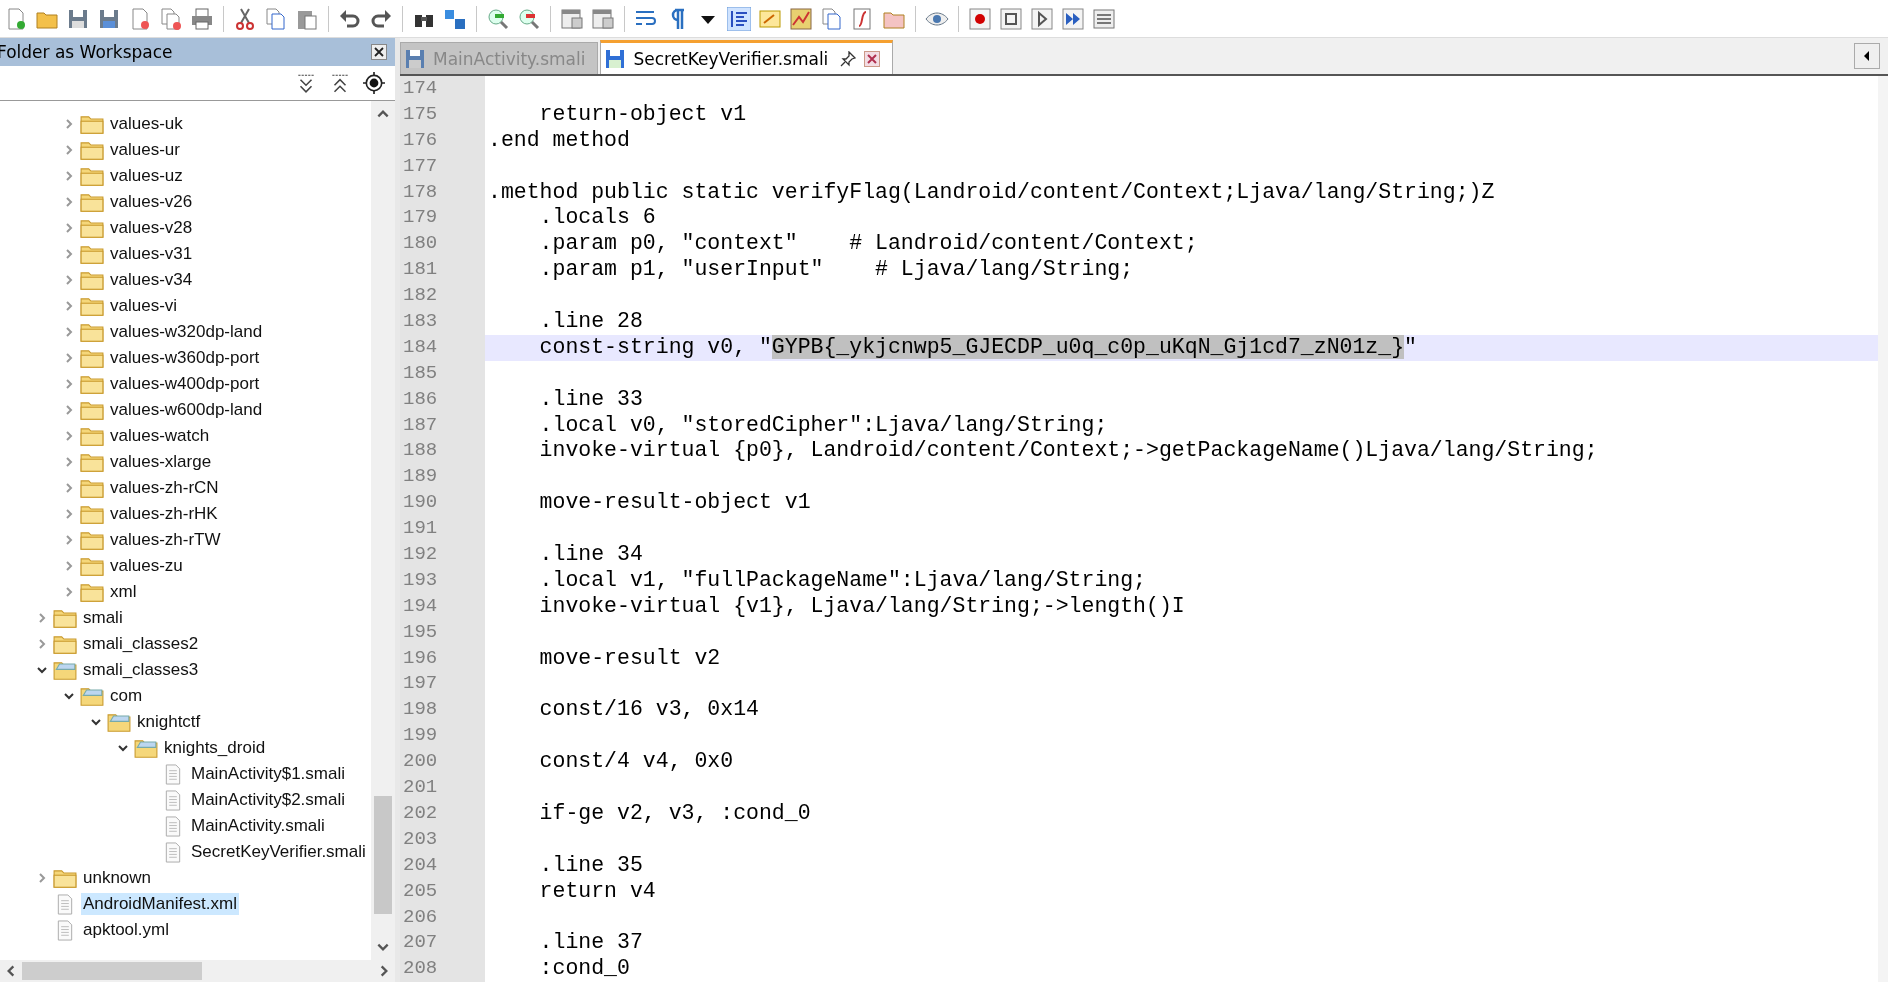 The image size is (1888, 982). What do you see at coordinates (186, 410) in the screenshot?
I see `tree-item: values-w600dp-land` at bounding box center [186, 410].